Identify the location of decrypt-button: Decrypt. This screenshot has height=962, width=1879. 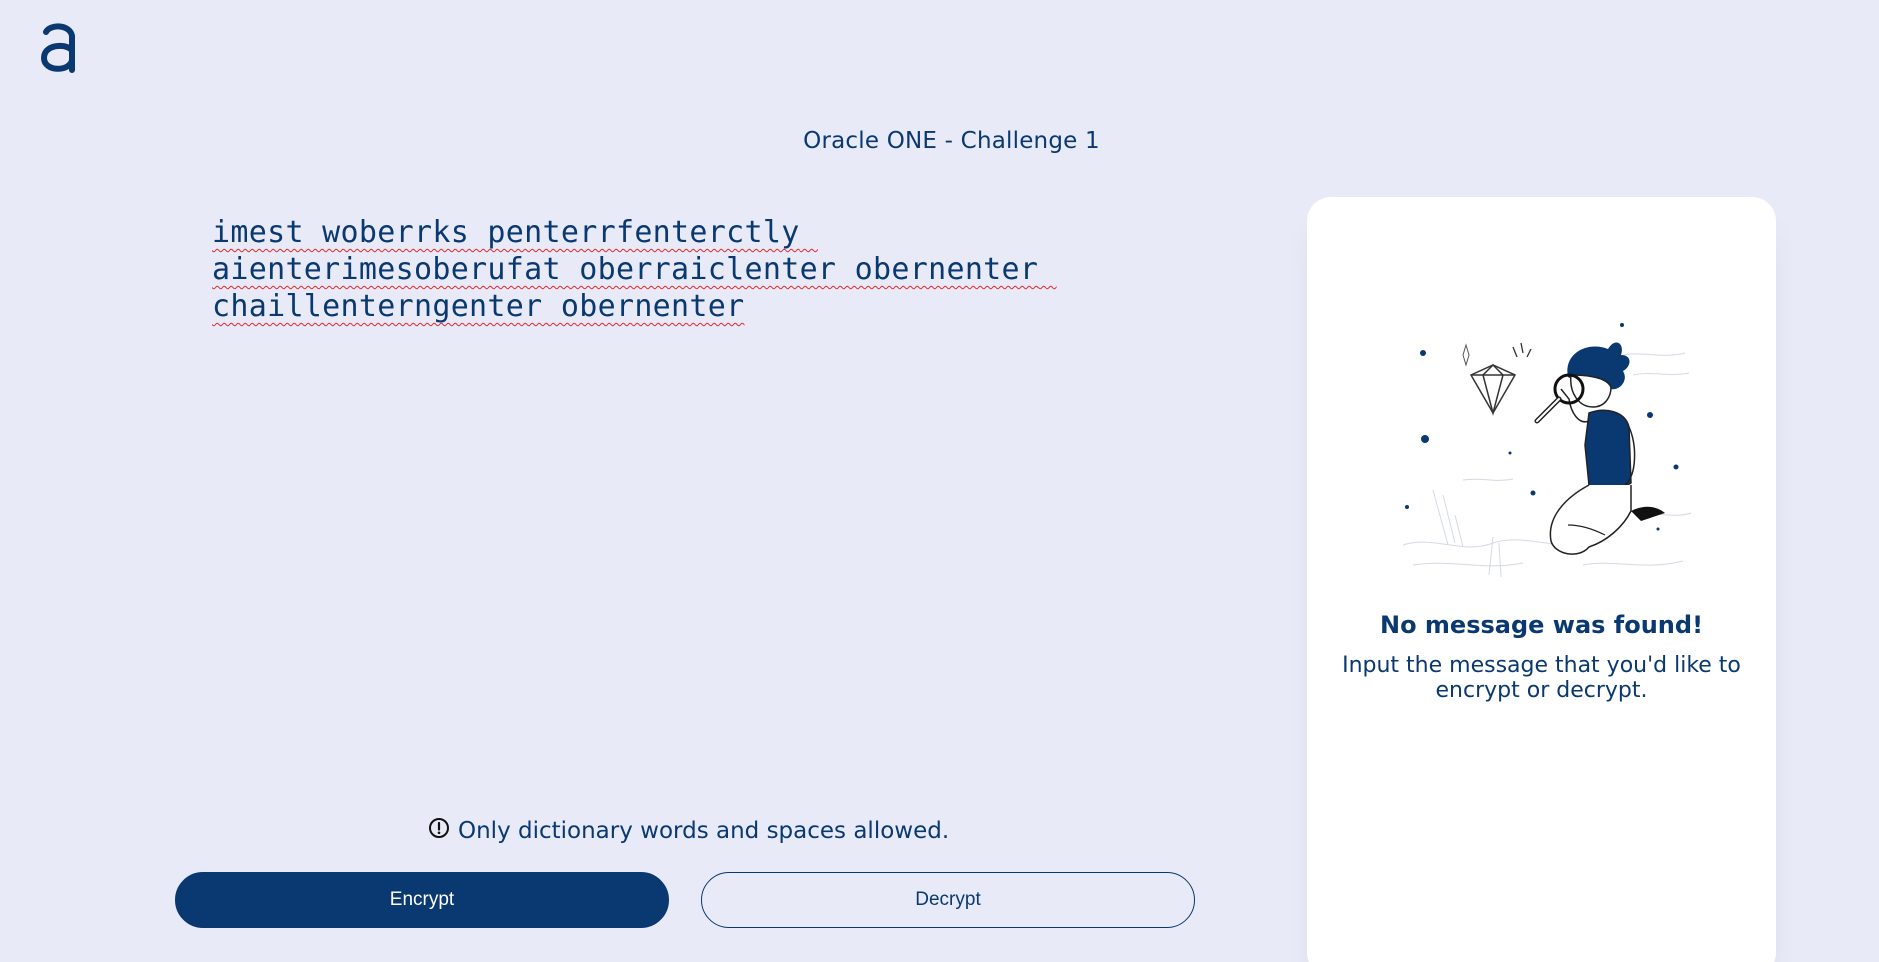
(948, 900).